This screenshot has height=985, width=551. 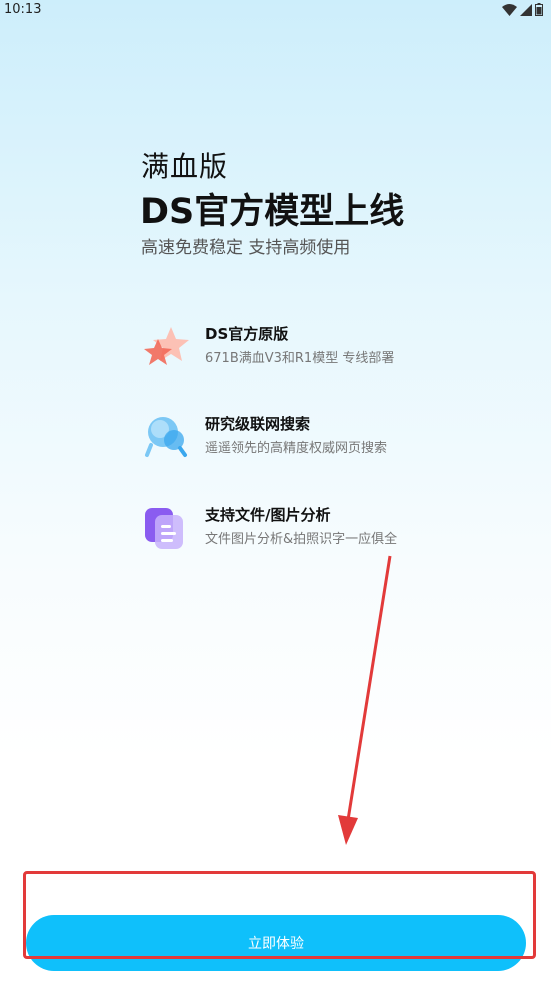 What do you see at coordinates (166, 348) in the screenshot?
I see `star-icon` at bounding box center [166, 348].